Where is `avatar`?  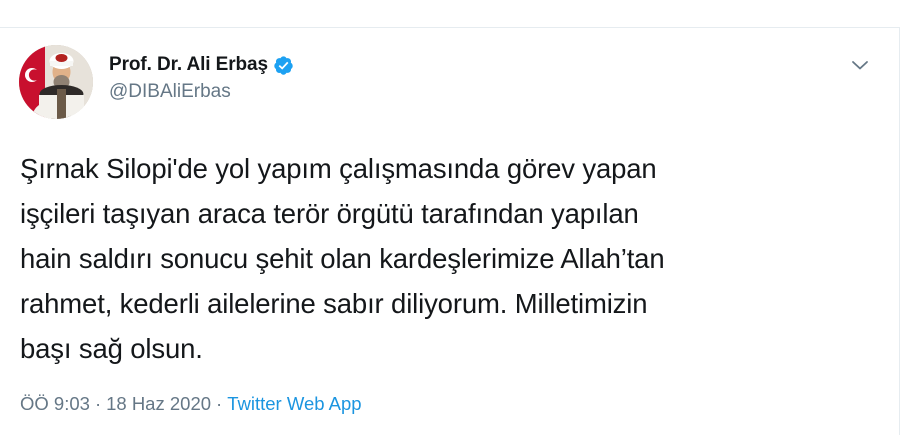
avatar is located at coordinates (56, 82).